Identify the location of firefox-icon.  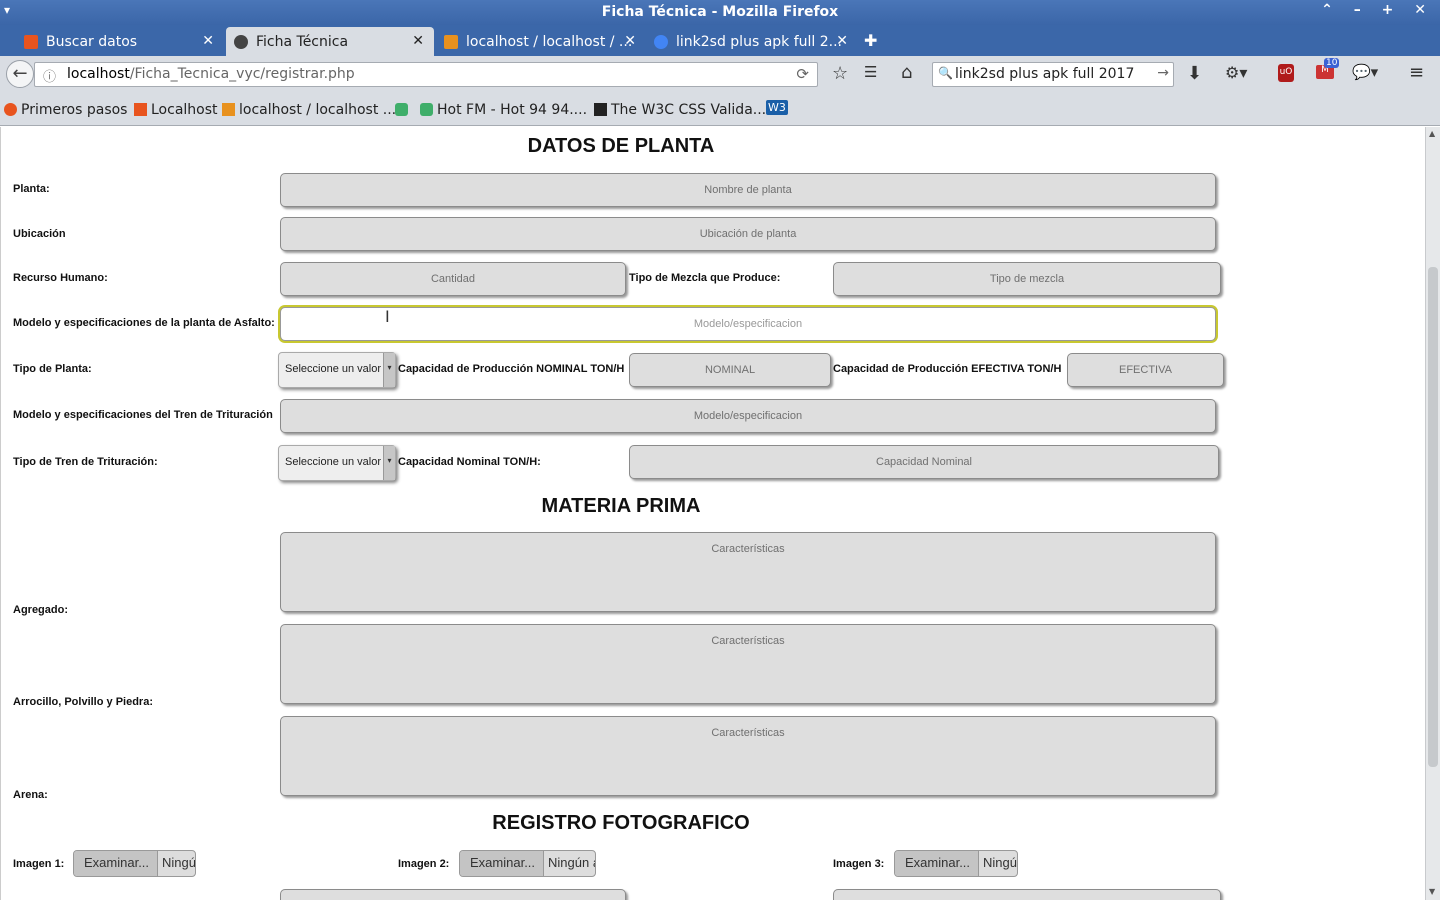
(10, 109).